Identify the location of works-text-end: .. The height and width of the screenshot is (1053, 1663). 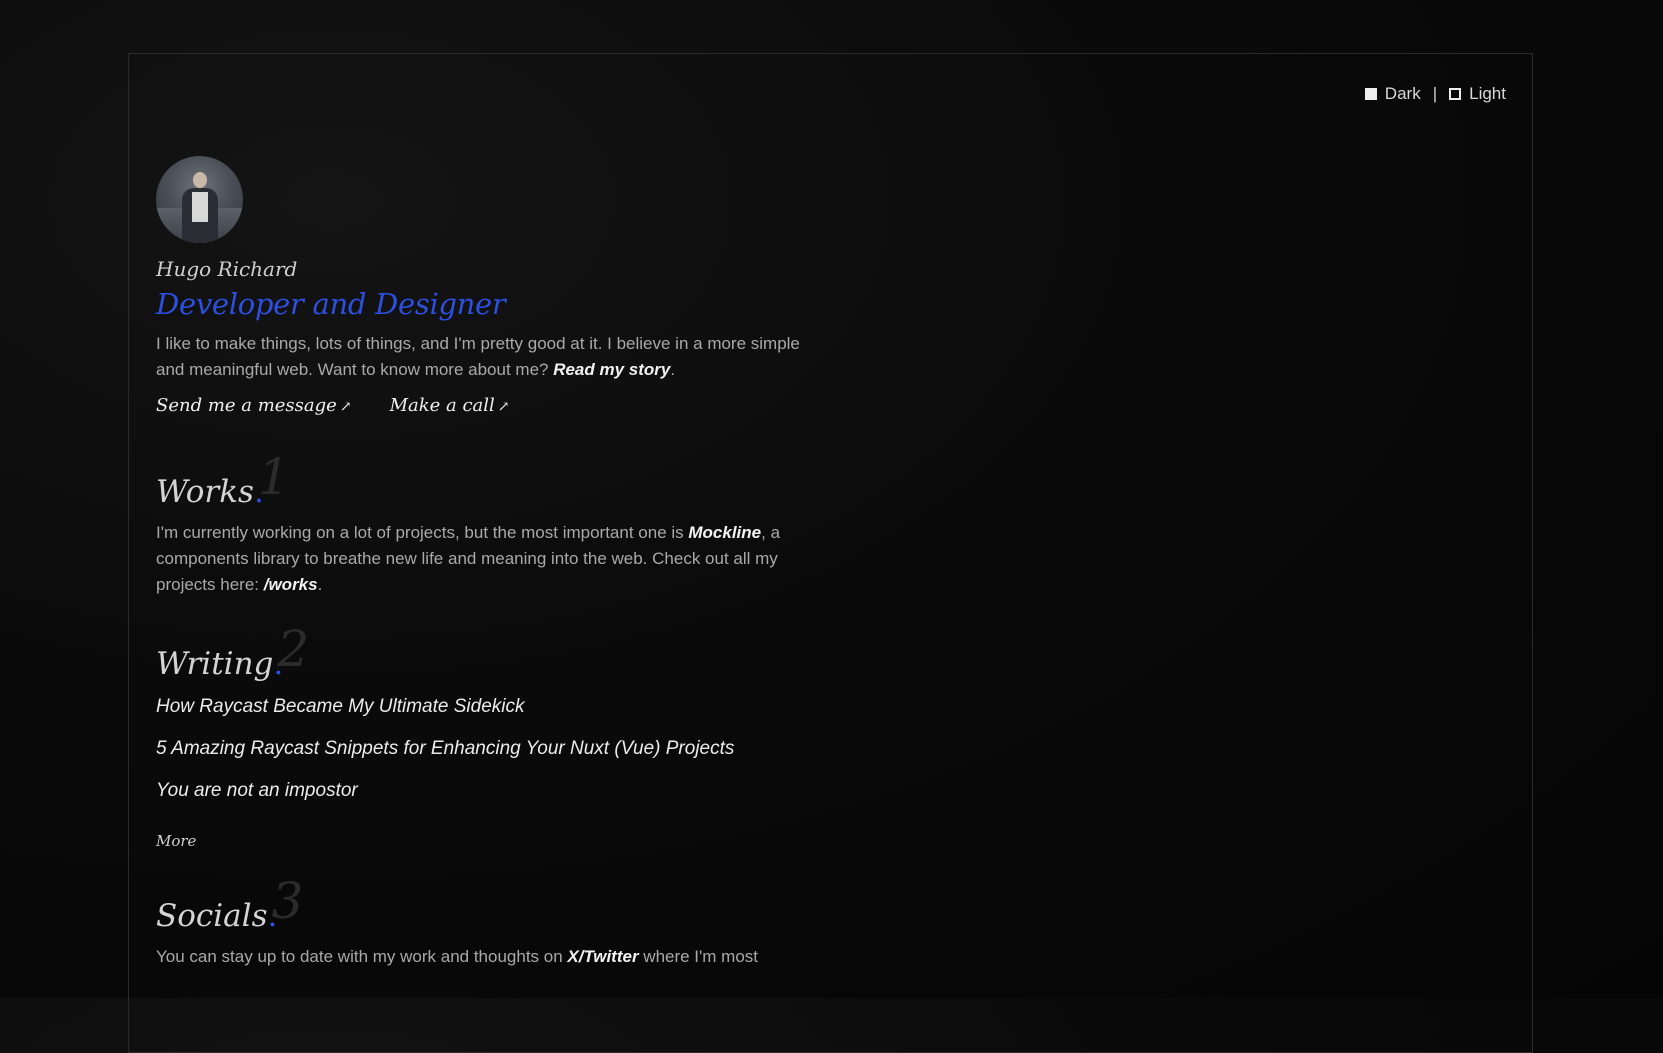
(320, 584).